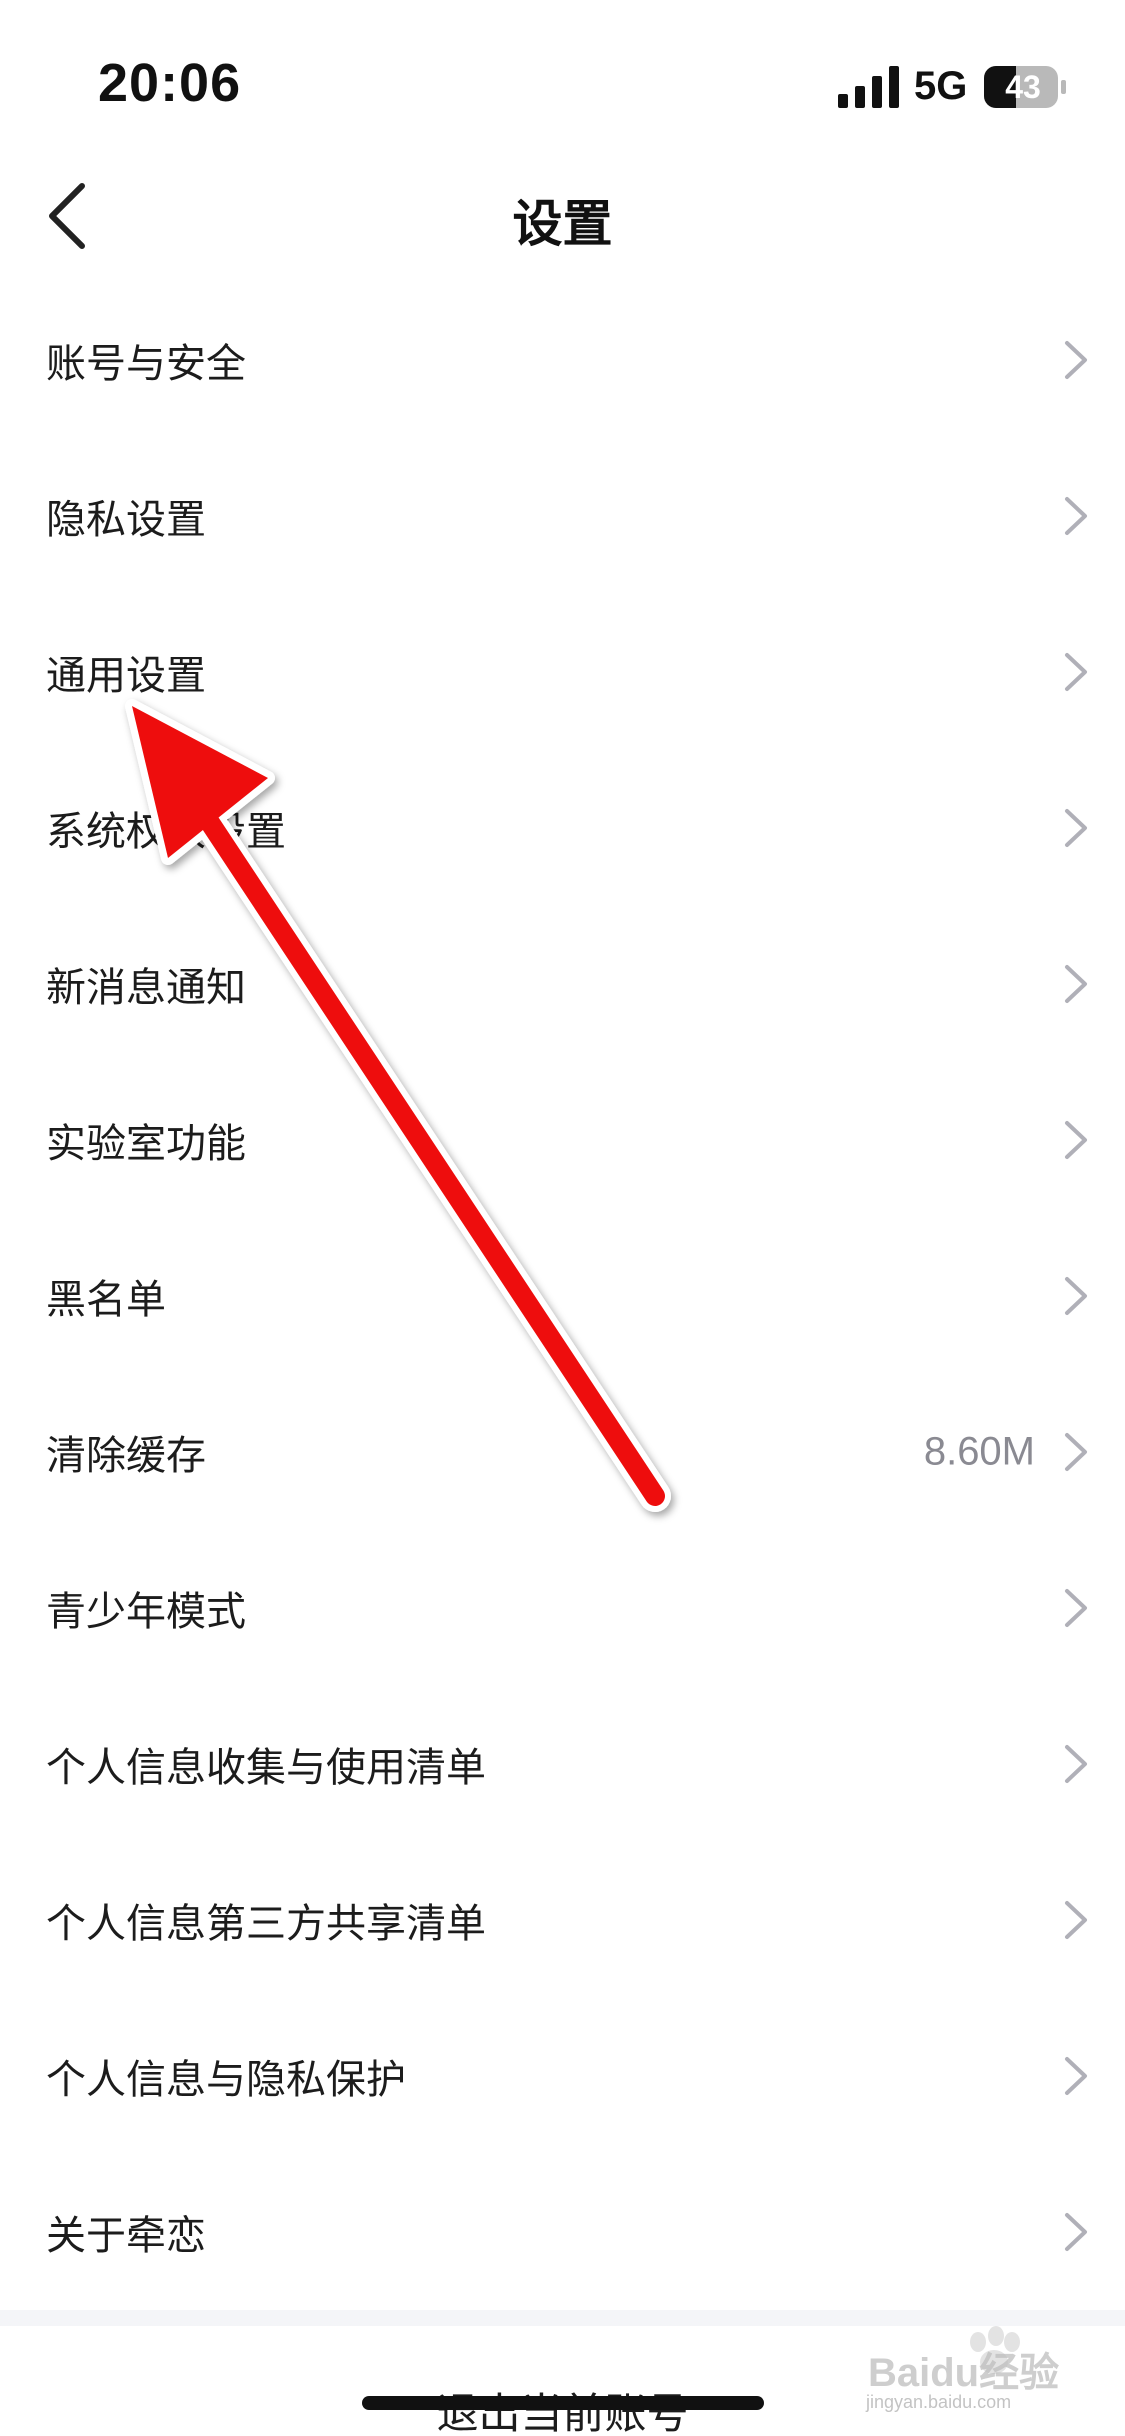  What do you see at coordinates (562, 1140) in the screenshot?
I see `settings-item-lab-features: 实验室功能` at bounding box center [562, 1140].